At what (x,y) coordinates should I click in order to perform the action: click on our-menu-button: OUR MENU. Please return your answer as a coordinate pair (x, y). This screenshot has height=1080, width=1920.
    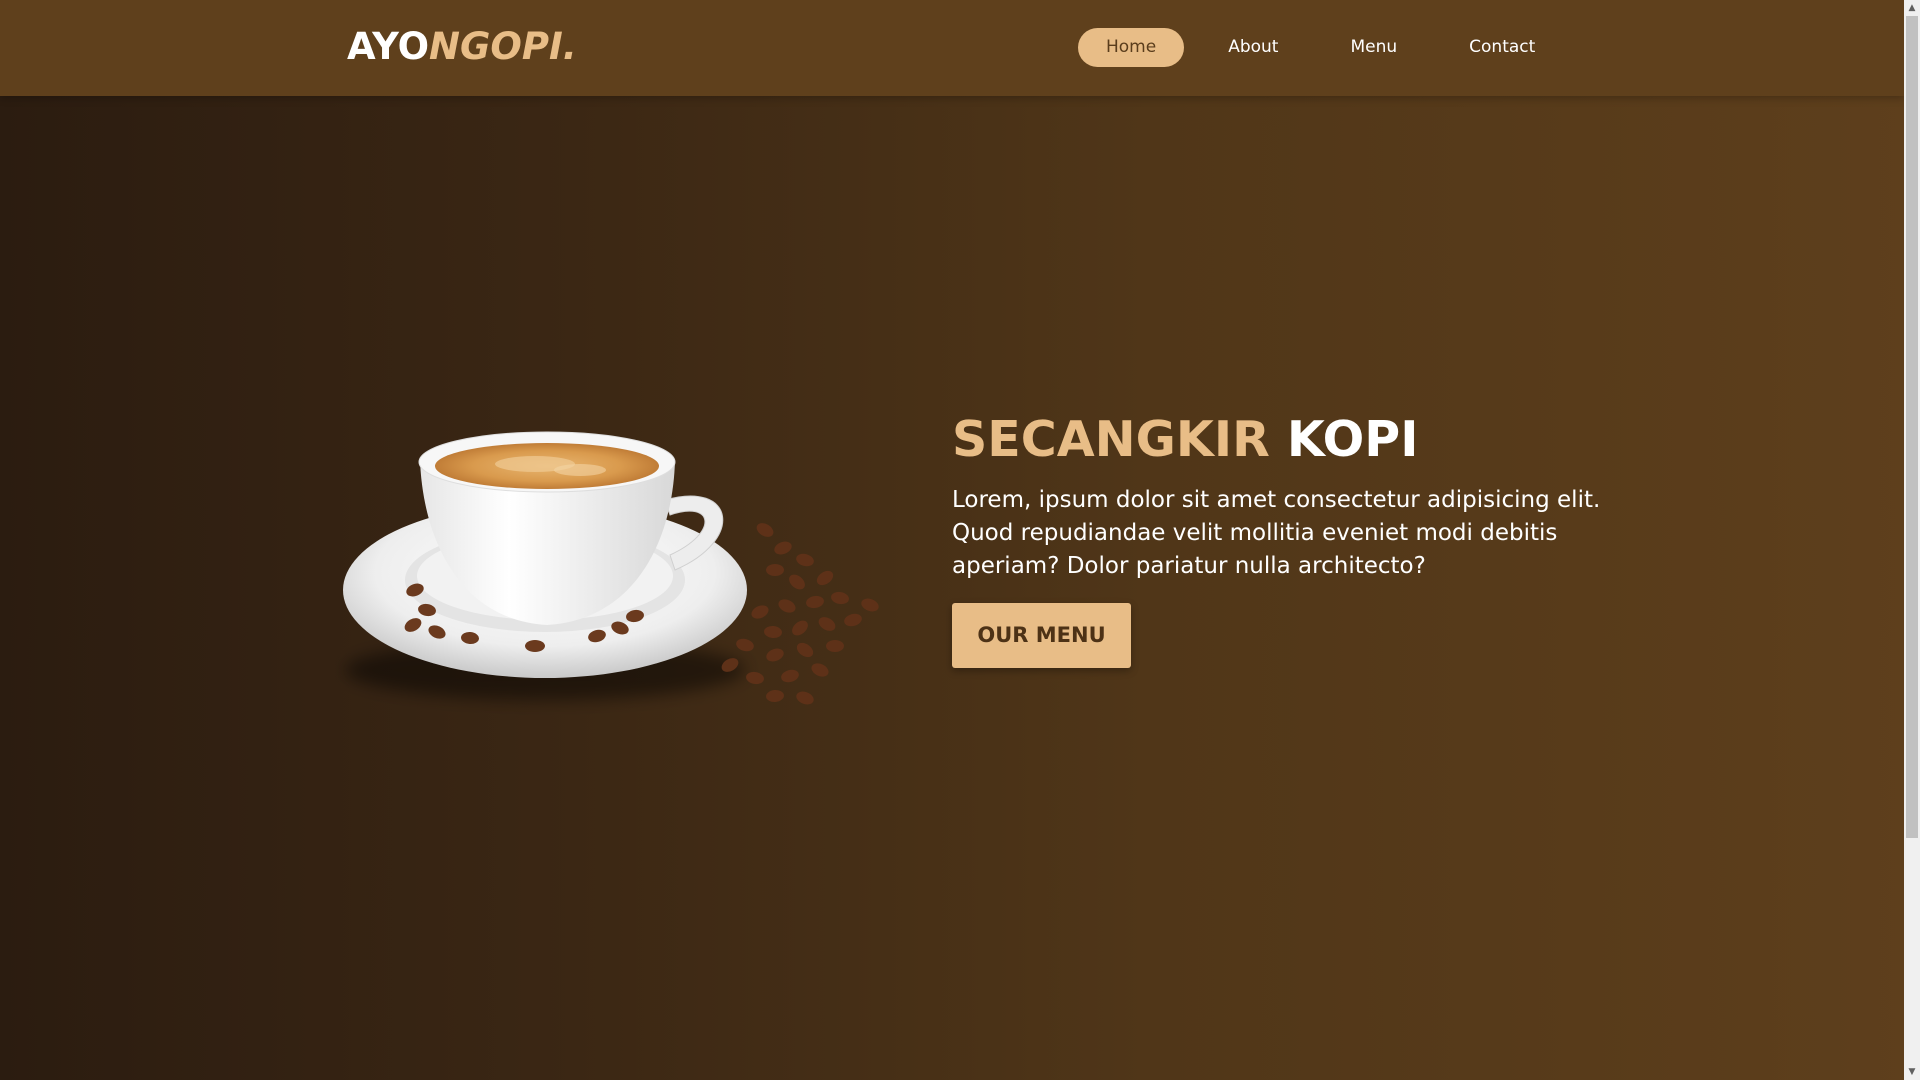
    Looking at the image, I should click on (1041, 635).